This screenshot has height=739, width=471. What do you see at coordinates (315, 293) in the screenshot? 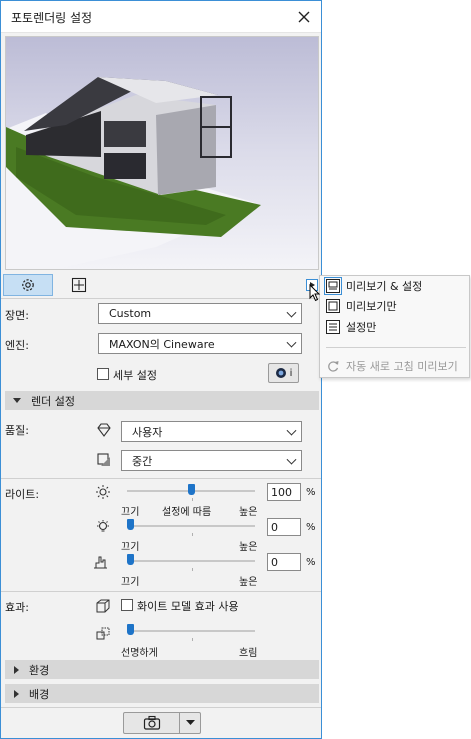
I see `mouse-cursor-icon` at bounding box center [315, 293].